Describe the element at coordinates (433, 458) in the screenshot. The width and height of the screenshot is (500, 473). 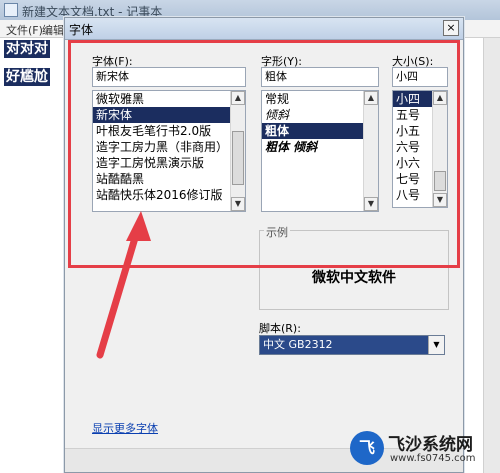
I see `watermark-url: www.fs0745.com` at that location.